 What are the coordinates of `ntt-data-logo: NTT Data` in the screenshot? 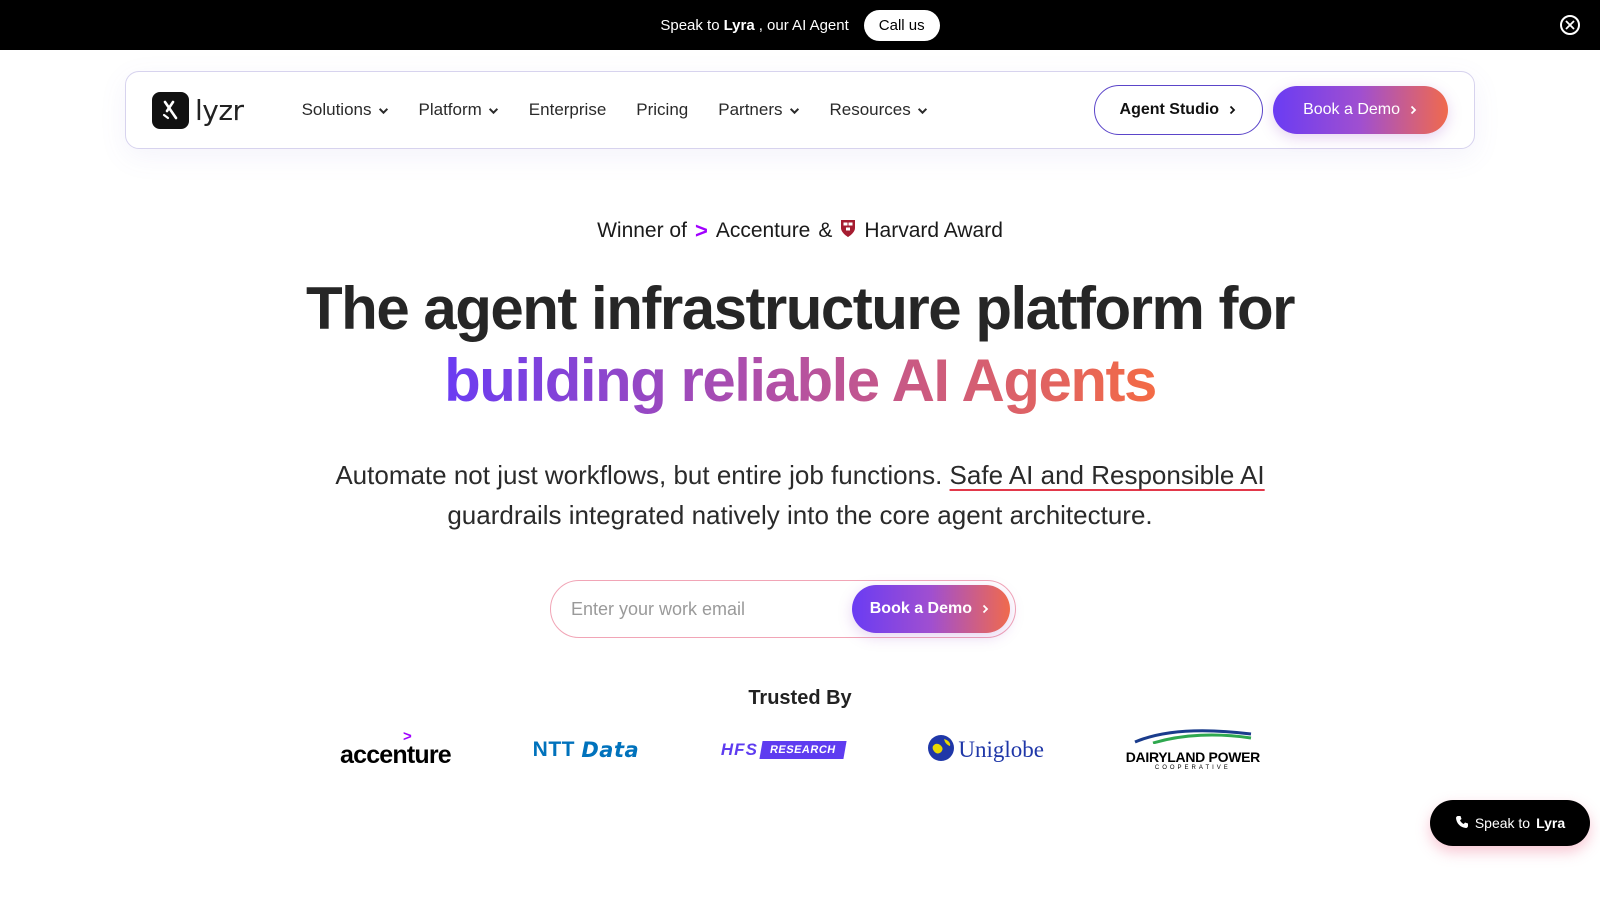 It's located at (586, 750).